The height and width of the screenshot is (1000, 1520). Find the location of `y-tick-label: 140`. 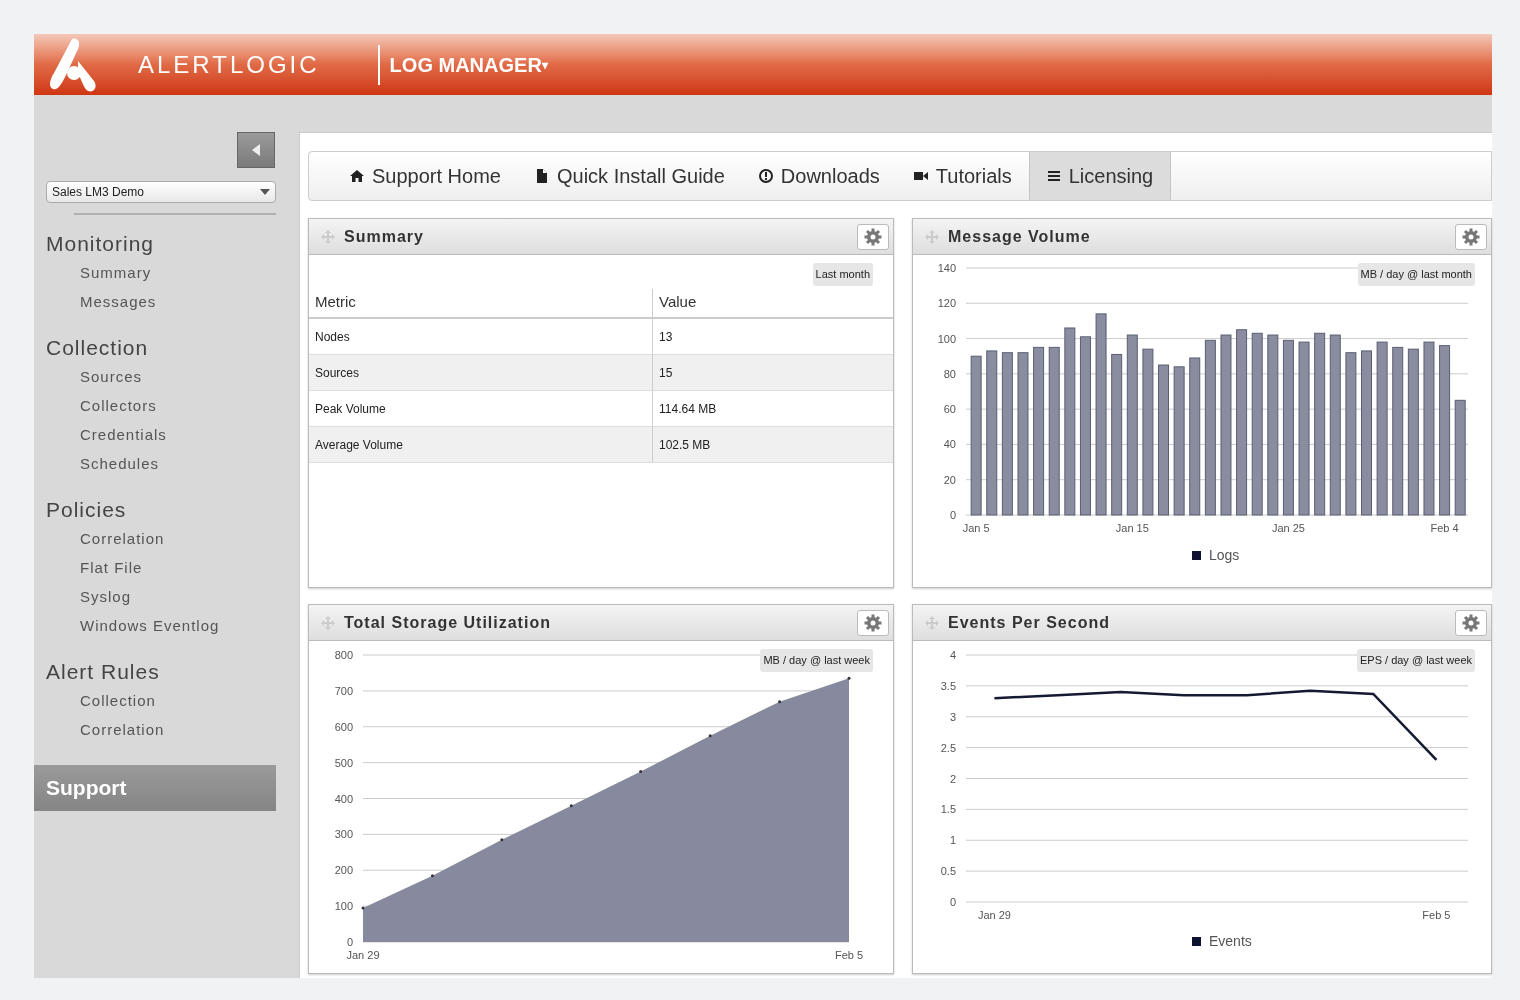

y-tick-label: 140 is located at coordinates (946, 268).